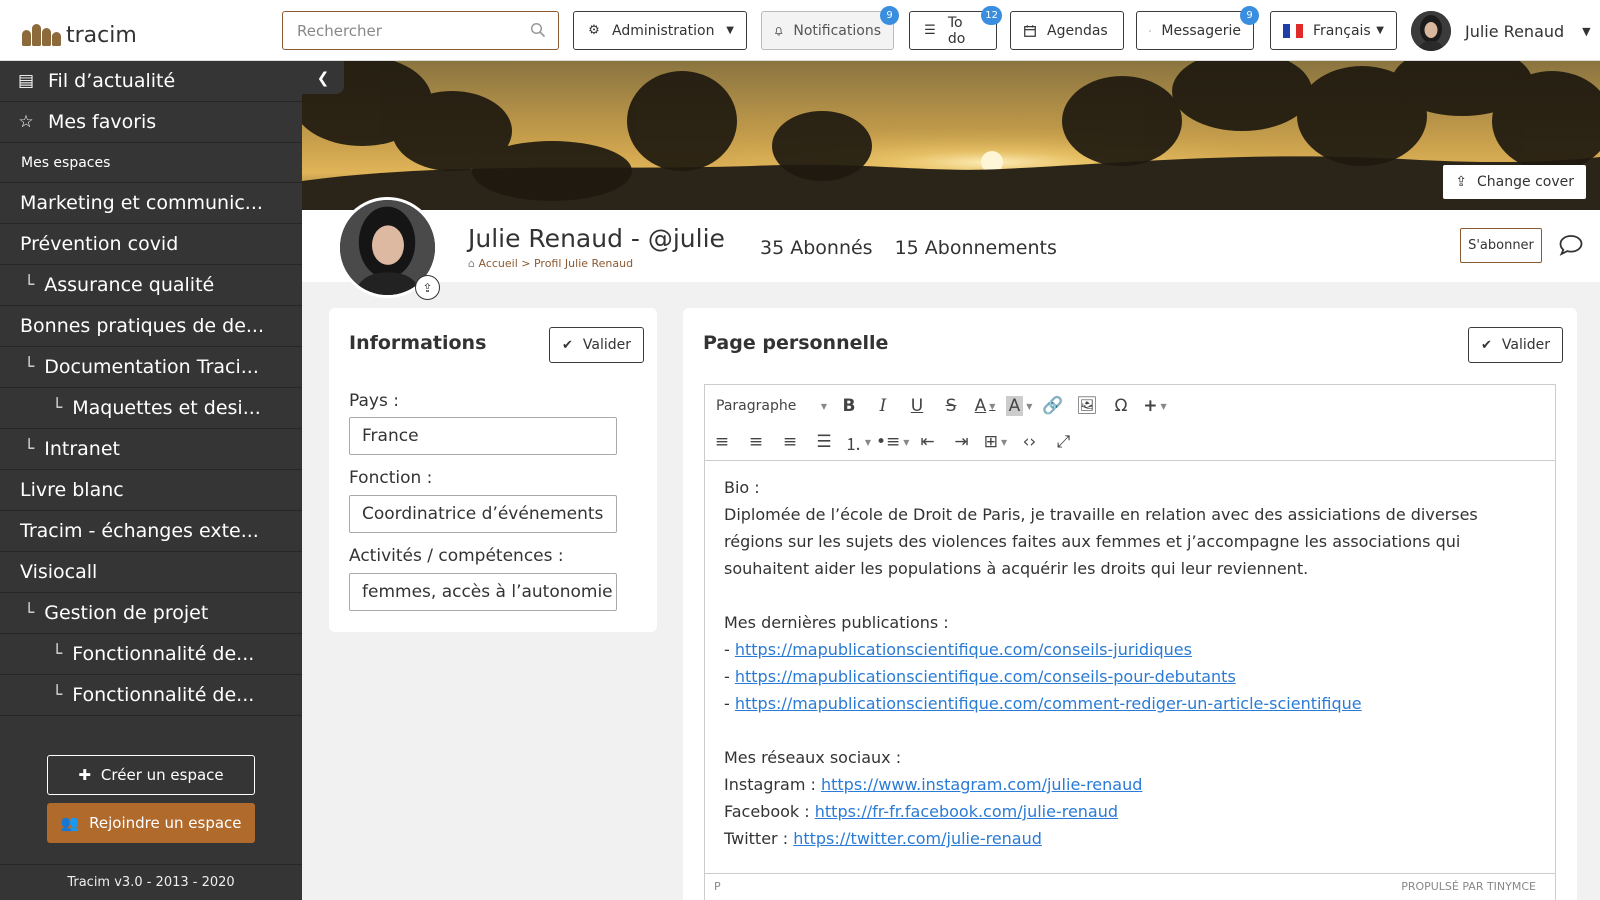 The image size is (1600, 900). I want to click on link-icon: 🔗, so click(1053, 406).